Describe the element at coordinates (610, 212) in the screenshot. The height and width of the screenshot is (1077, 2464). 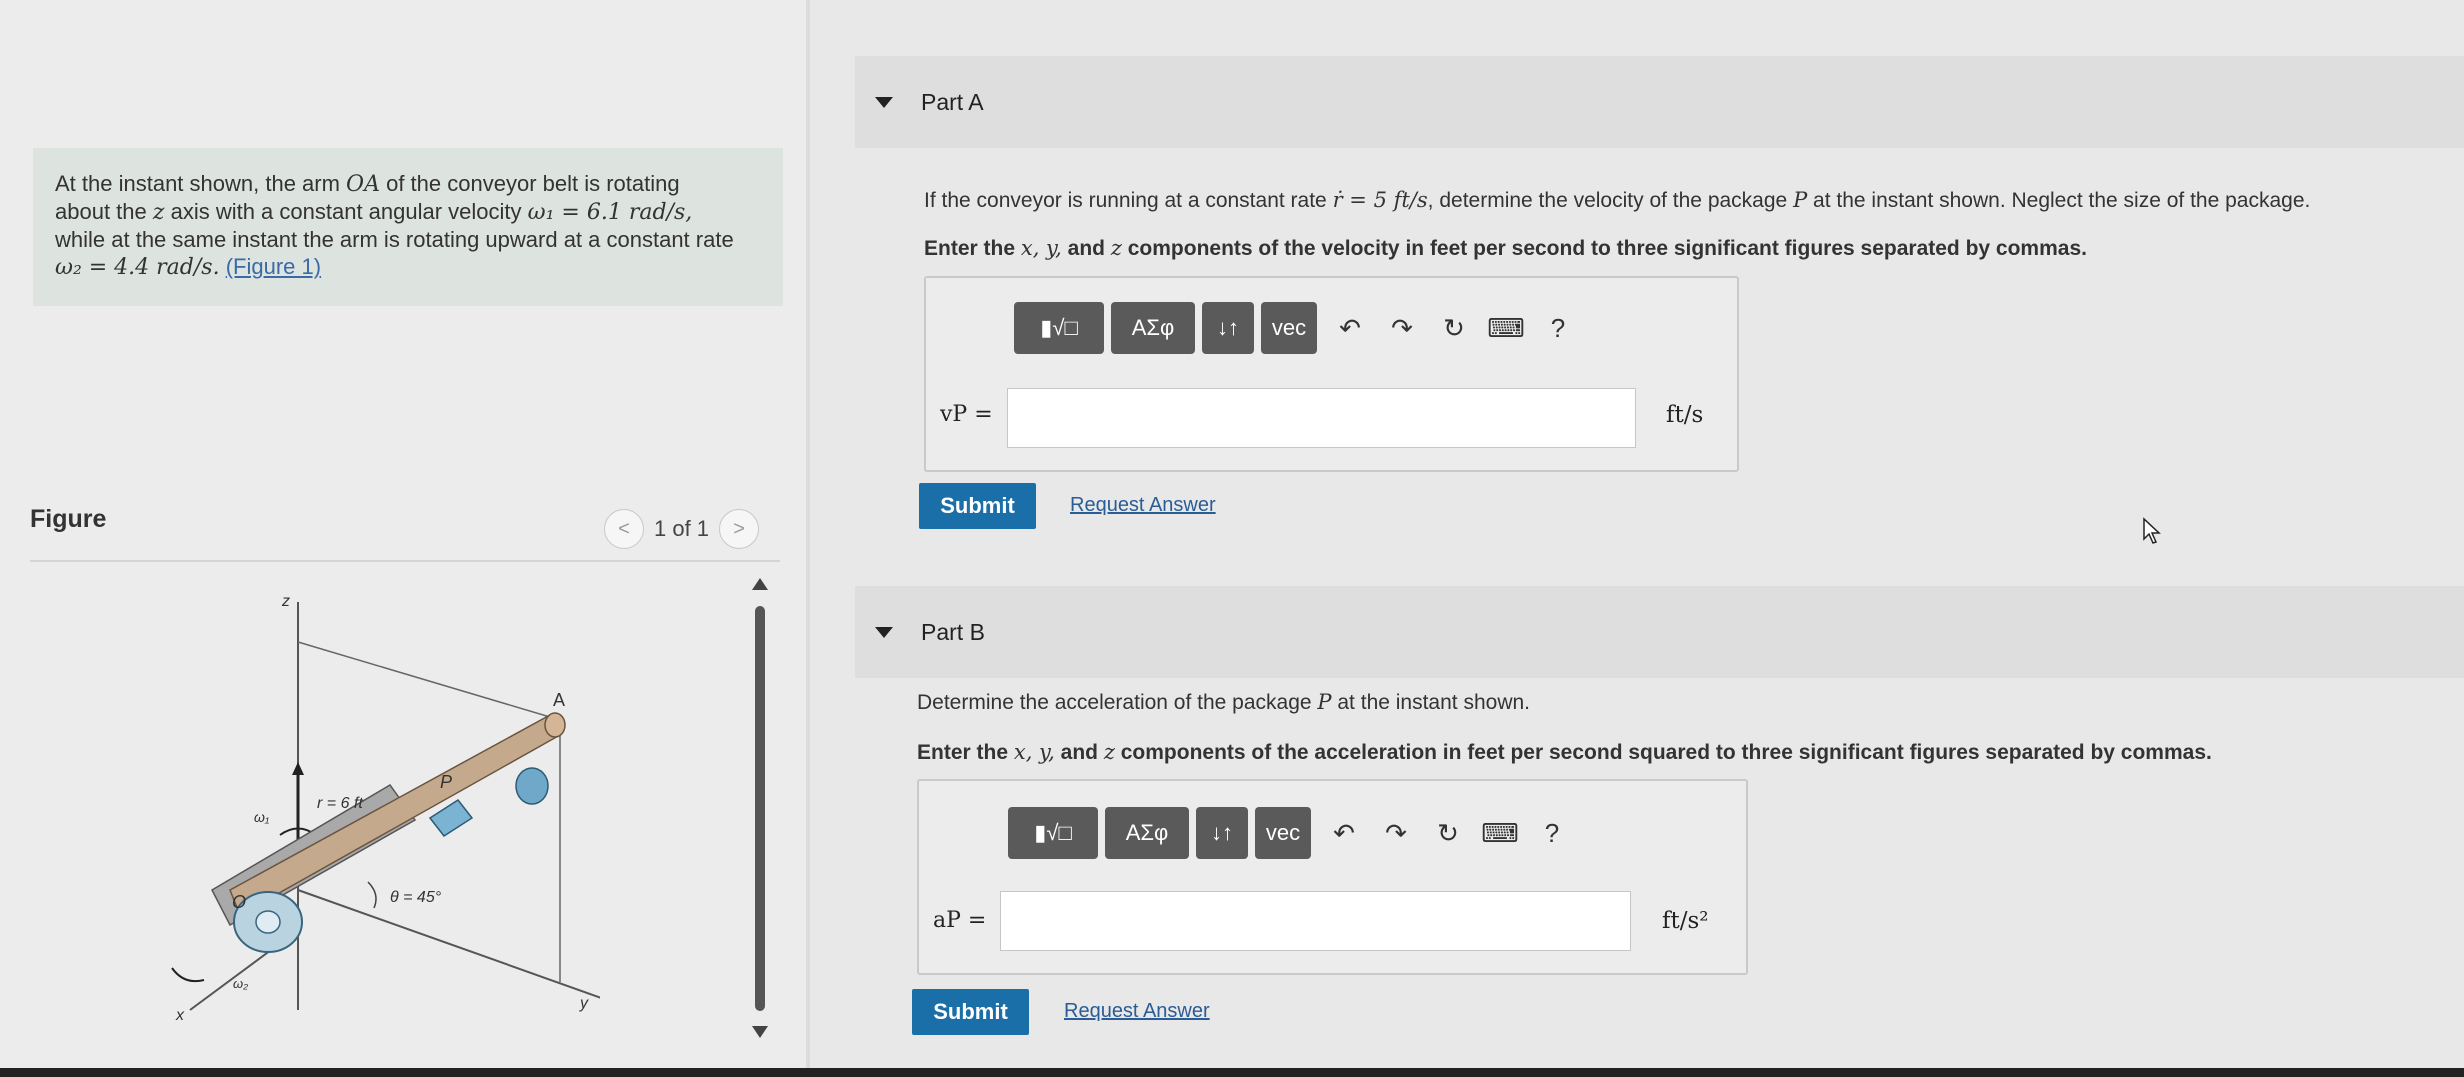
I see `omega1-value: ω₁ = 6.1 rad/s,` at that location.